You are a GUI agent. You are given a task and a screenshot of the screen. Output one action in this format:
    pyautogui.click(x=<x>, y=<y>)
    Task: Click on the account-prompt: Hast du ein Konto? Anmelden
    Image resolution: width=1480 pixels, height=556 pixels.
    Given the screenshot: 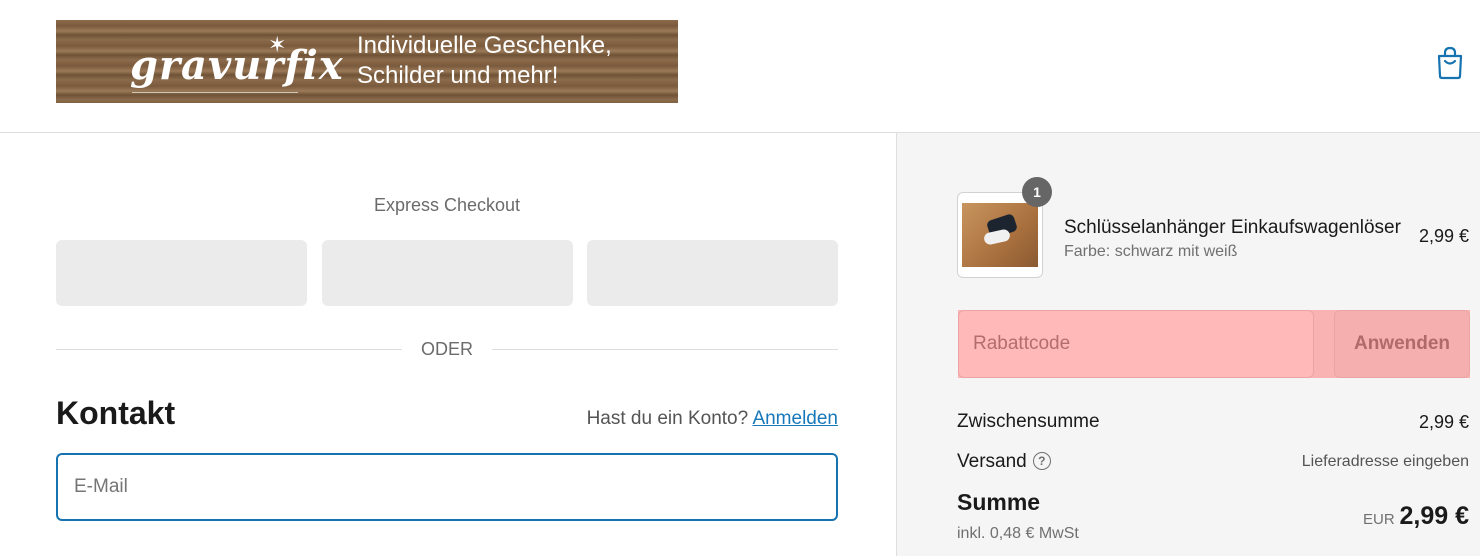 What is the action you would take?
    pyautogui.click(x=712, y=419)
    